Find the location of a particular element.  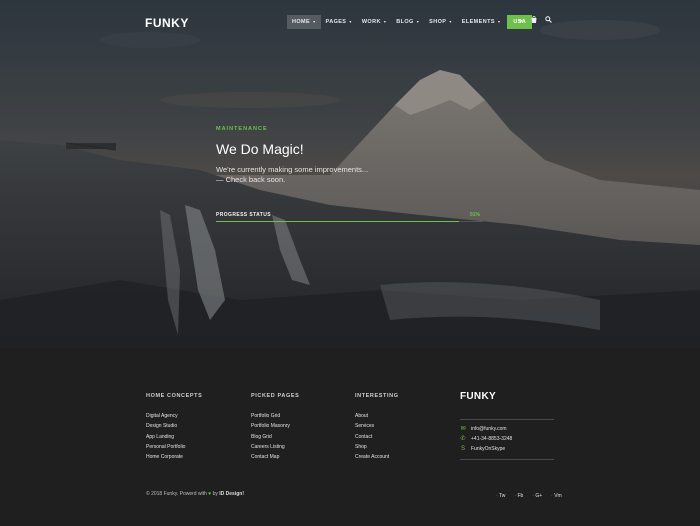

progress-bar is located at coordinates (349, 221).